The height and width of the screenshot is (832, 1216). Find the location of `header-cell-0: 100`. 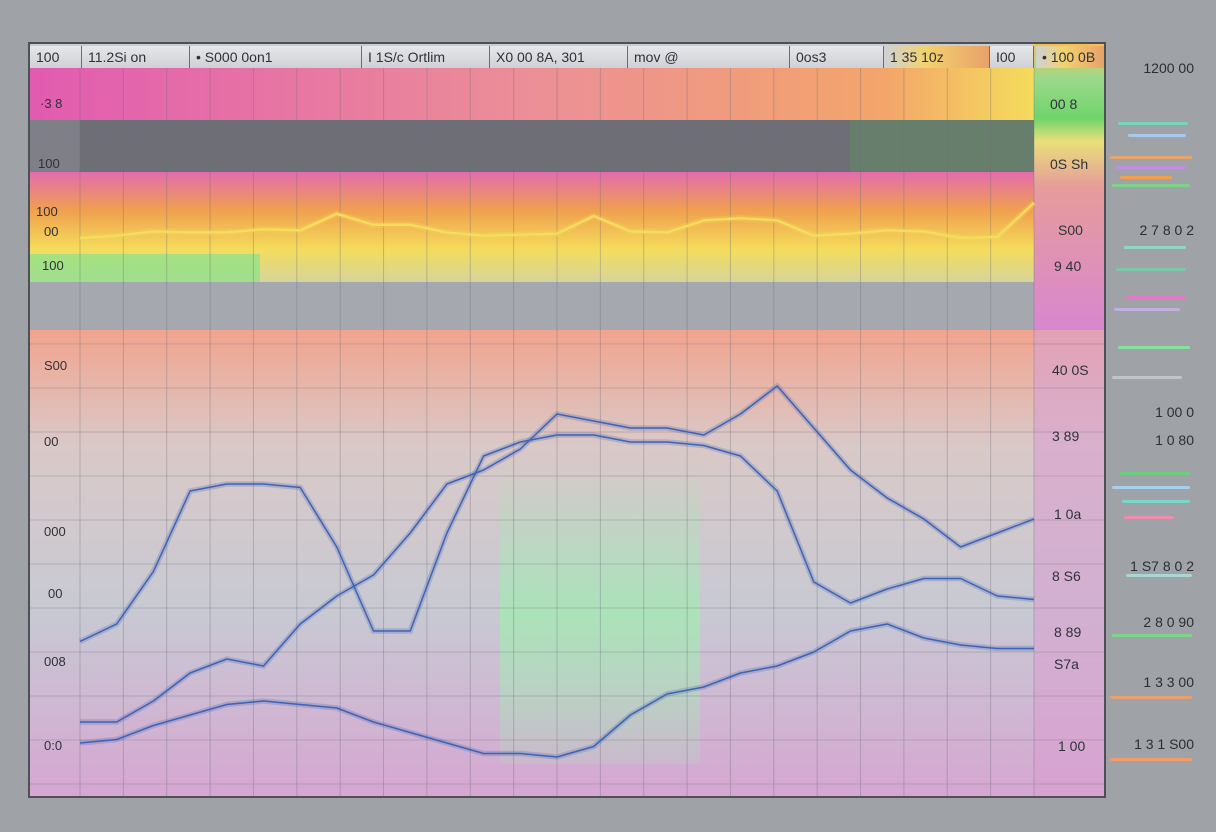

header-cell-0: 100 is located at coordinates (56, 57).